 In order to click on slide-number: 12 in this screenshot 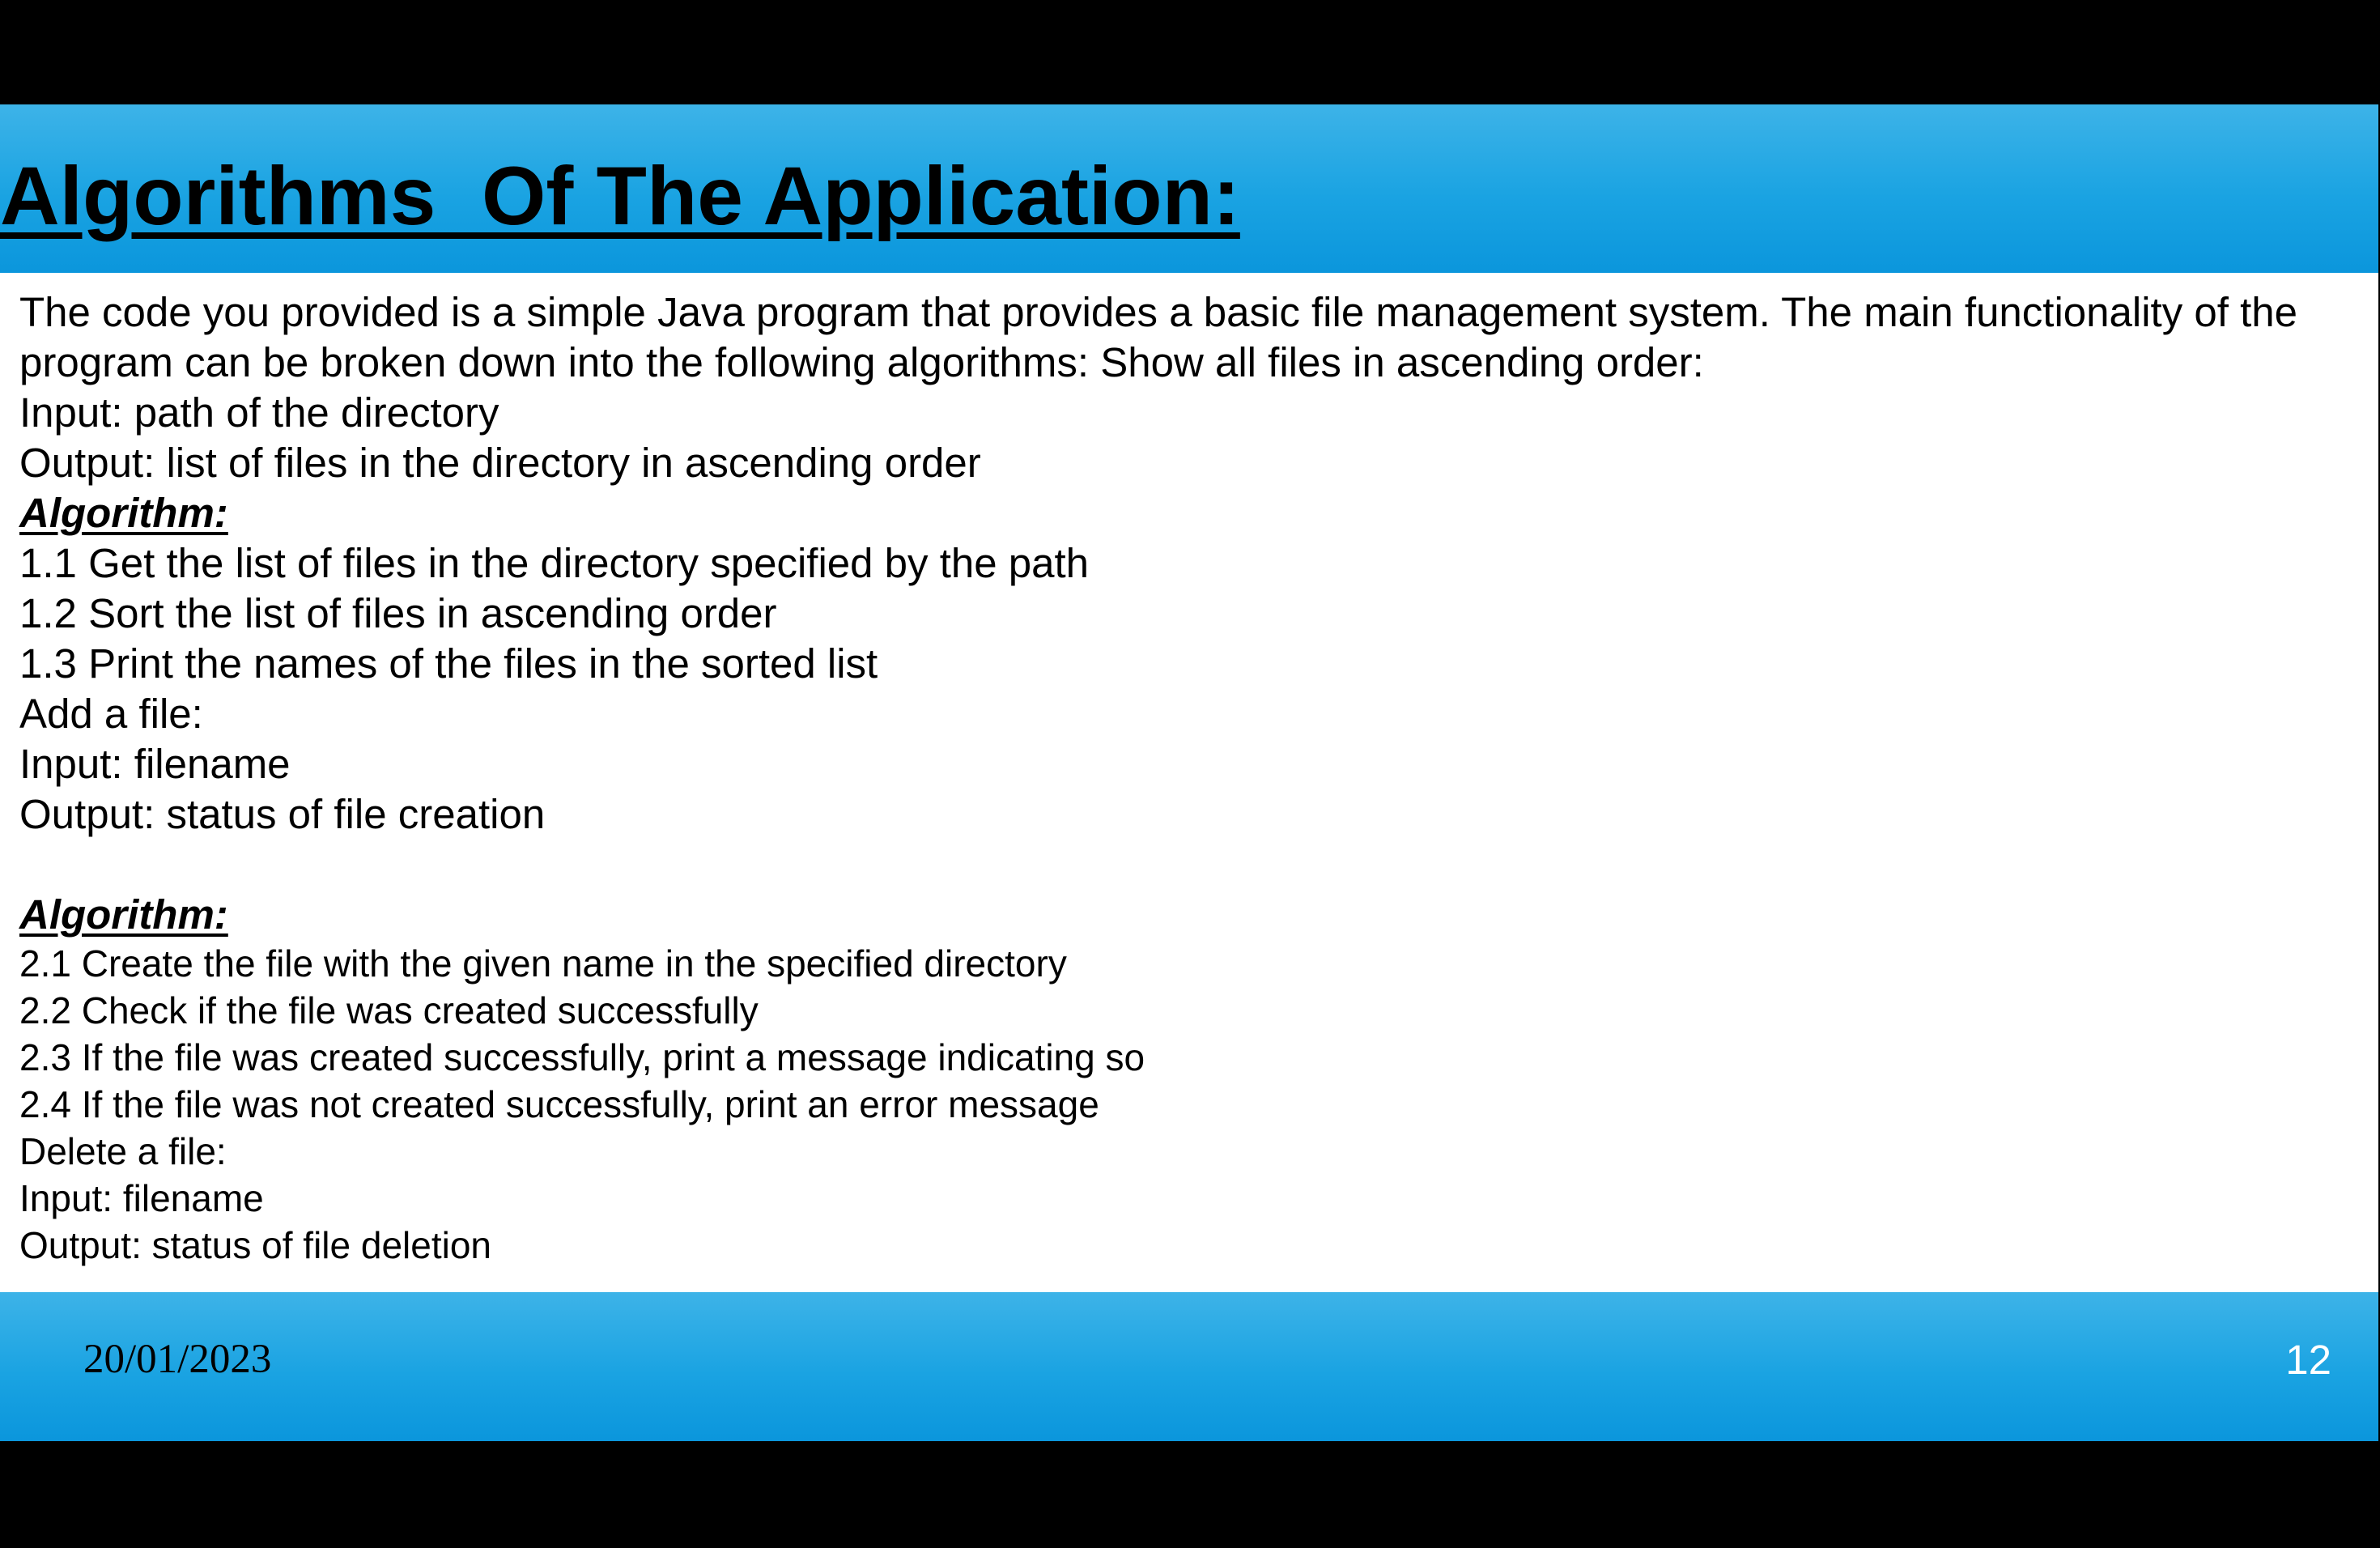, I will do `click(2308, 1360)`.